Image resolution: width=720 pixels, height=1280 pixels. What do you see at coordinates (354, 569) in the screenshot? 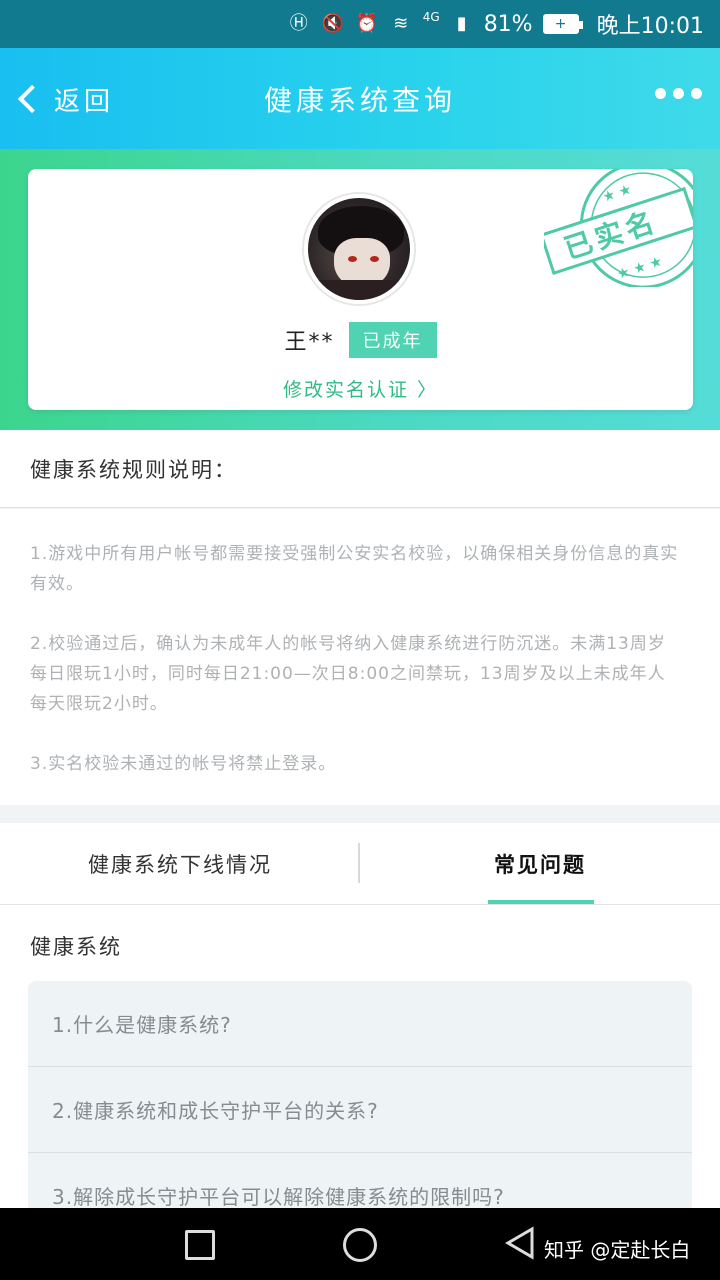
I see `rule-item-1: 1.游戏中所有用户帐号都需要接受强制公安实名校验，以确保相关身份信息的真实有效。` at bounding box center [354, 569].